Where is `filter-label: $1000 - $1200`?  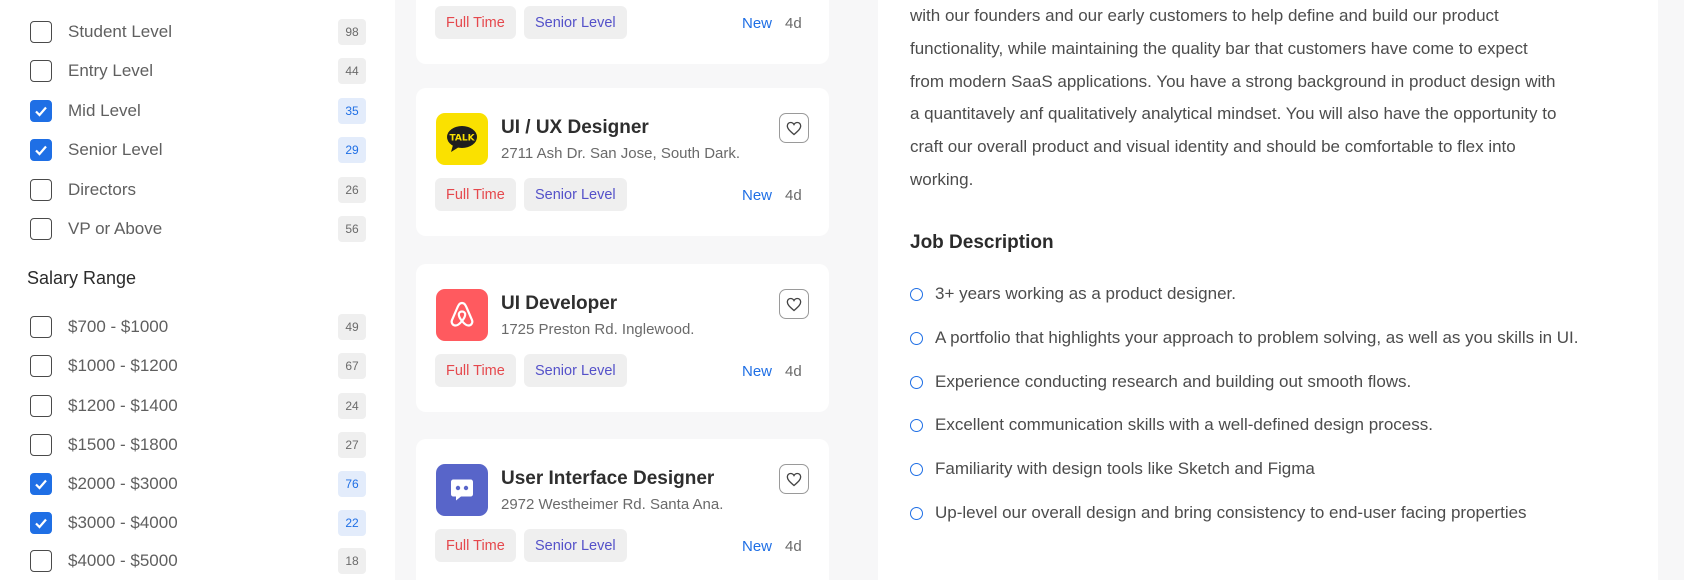
filter-label: $1000 - $1200 is located at coordinates (123, 365).